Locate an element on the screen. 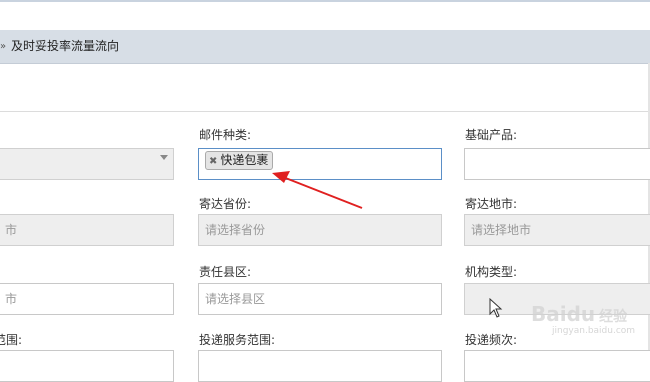 This screenshot has width=650, height=382. watermark-logo: Baidu 经验 is located at coordinates (579, 314).